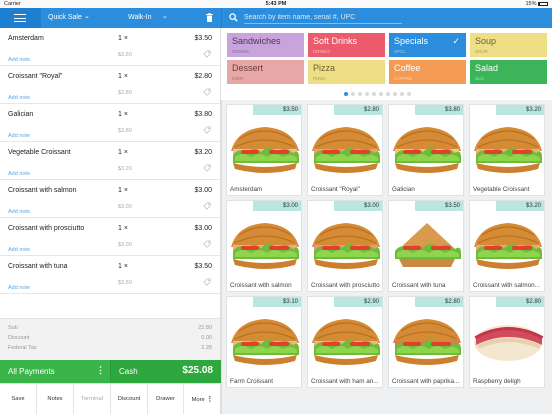 This screenshot has height=414, width=552. I want to click on category-soft-drinks: Soft Drinks DRINKS, so click(346, 45).